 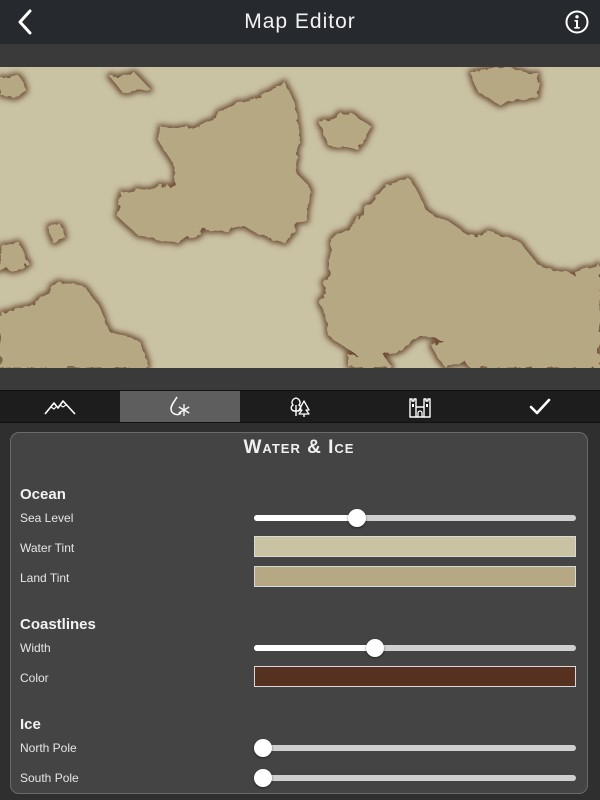 I want to click on land-tint-swatch, so click(x=415, y=576).